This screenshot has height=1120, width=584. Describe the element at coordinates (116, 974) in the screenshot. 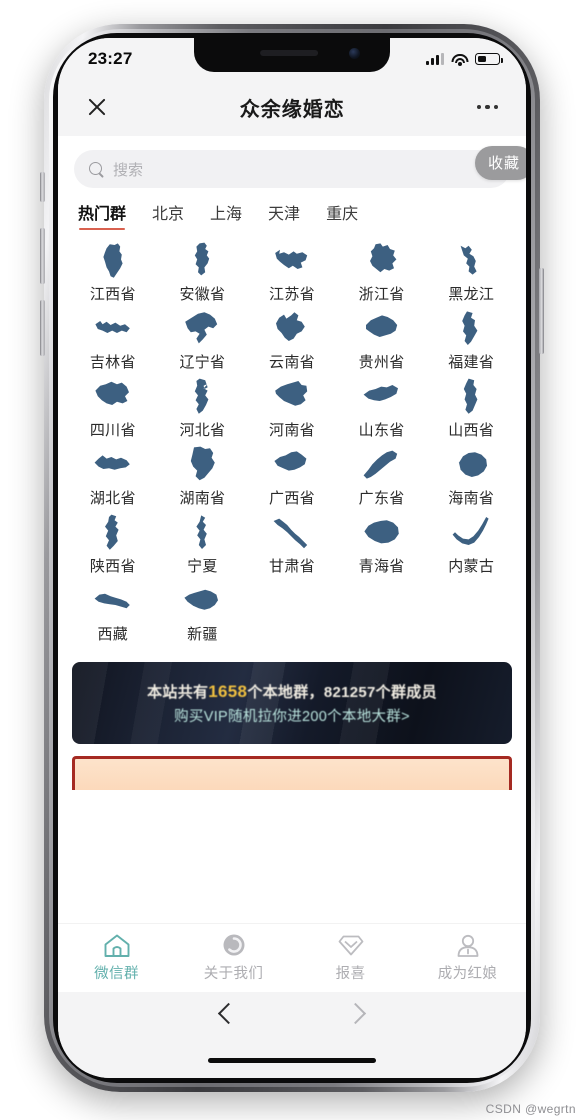

I see `tabbar-label: 微信群` at that location.